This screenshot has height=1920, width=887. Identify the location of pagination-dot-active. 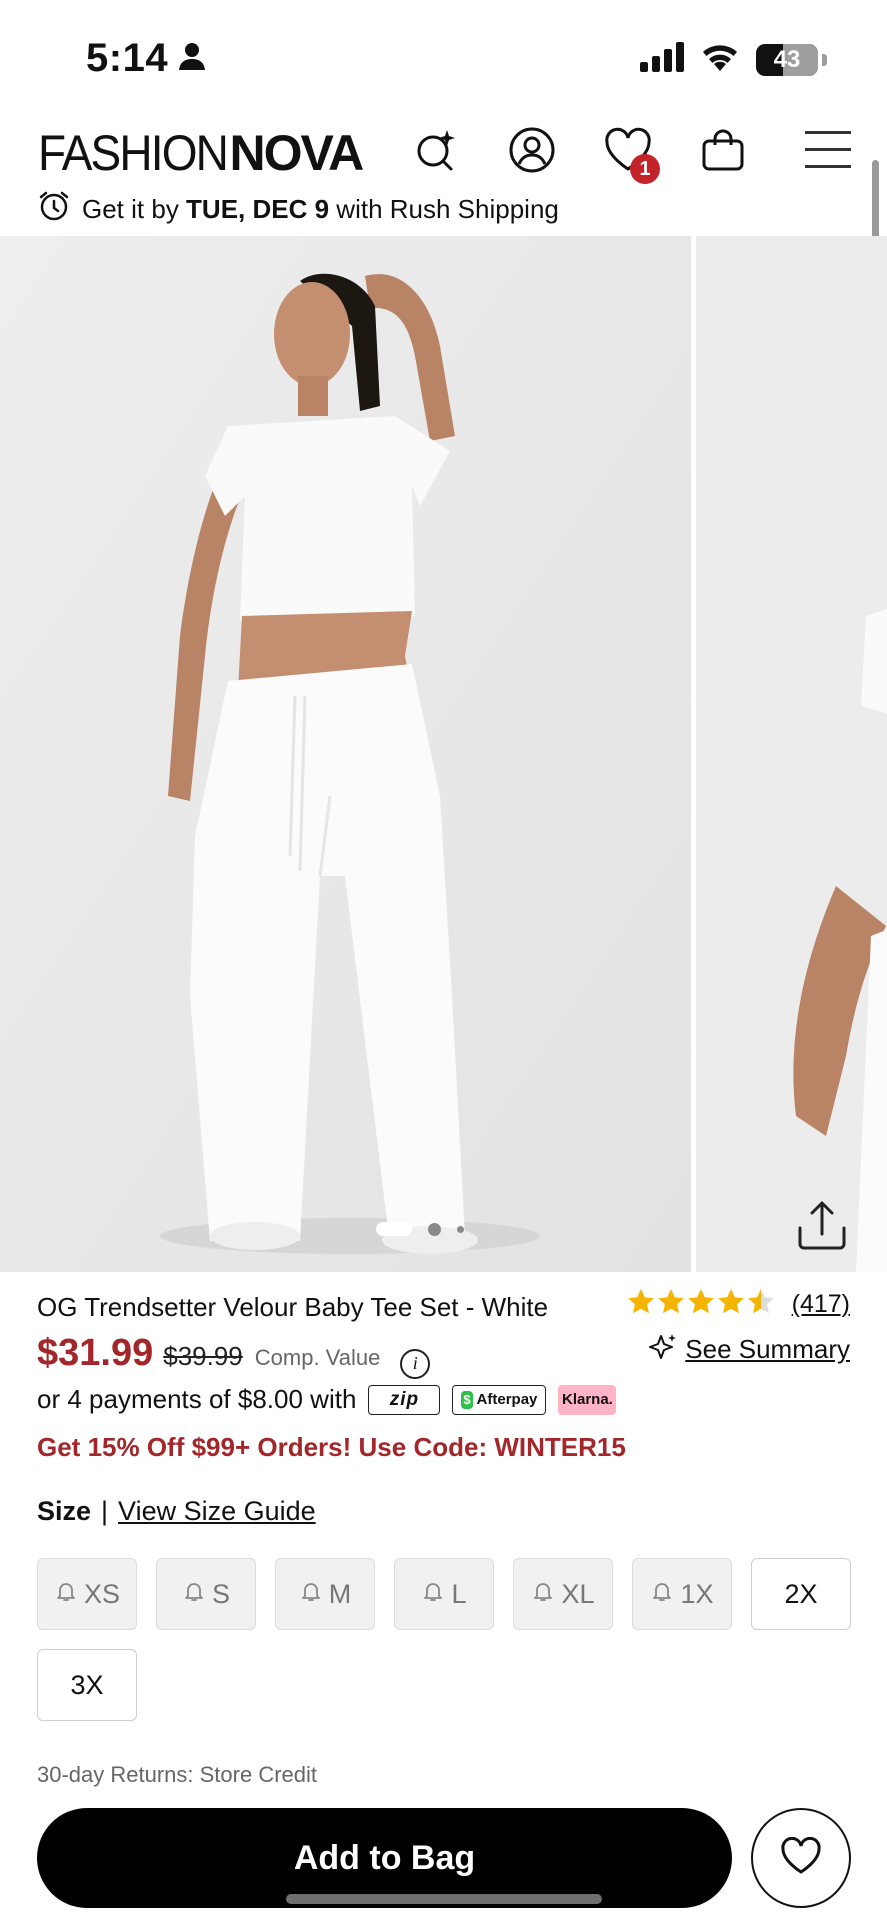
(394, 1229).